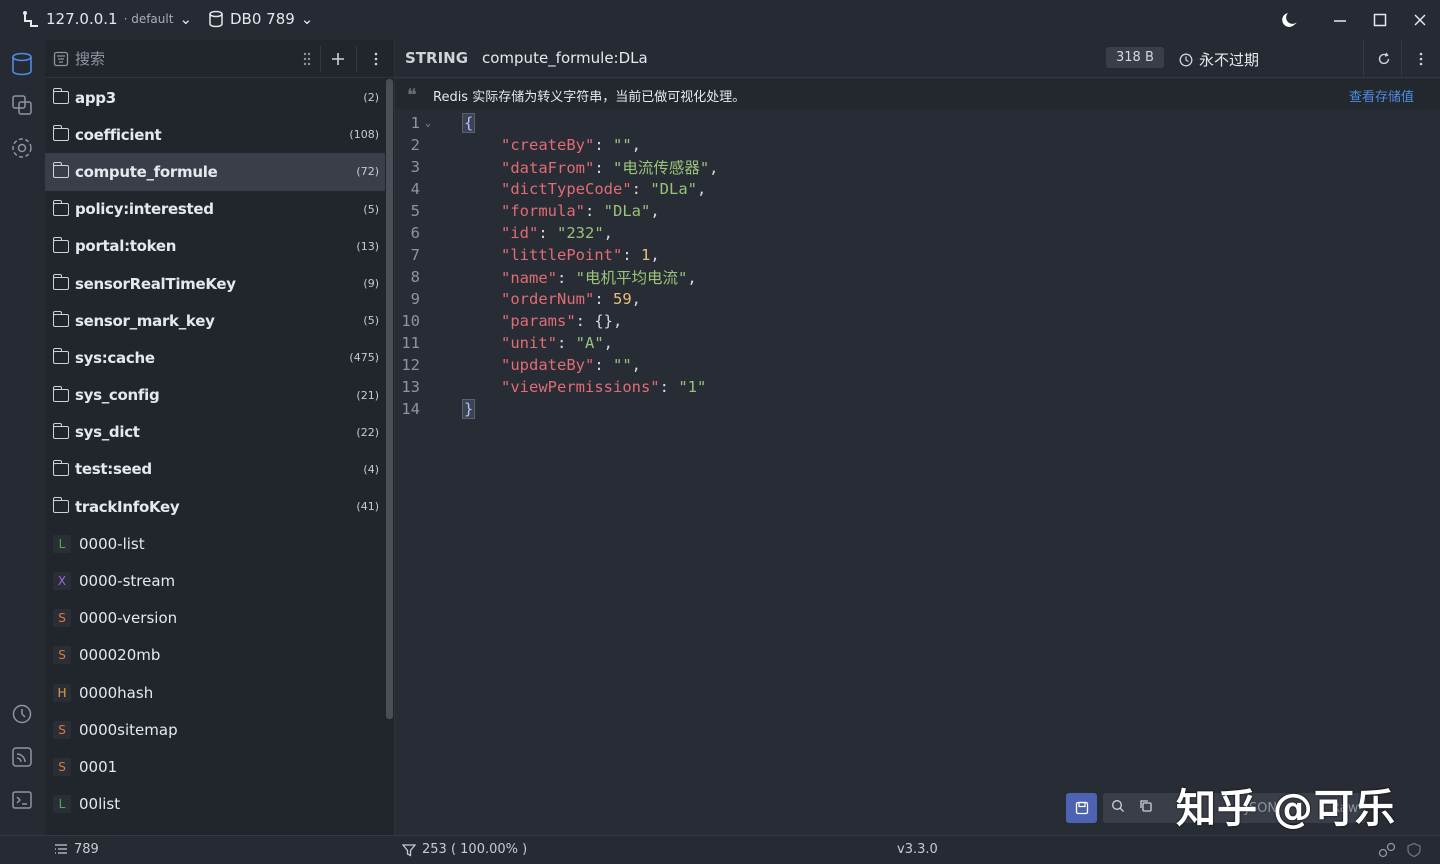 This screenshot has height=864, width=1440. What do you see at coordinates (548, 299) in the screenshot?
I see `json-key: "orderNum"` at bounding box center [548, 299].